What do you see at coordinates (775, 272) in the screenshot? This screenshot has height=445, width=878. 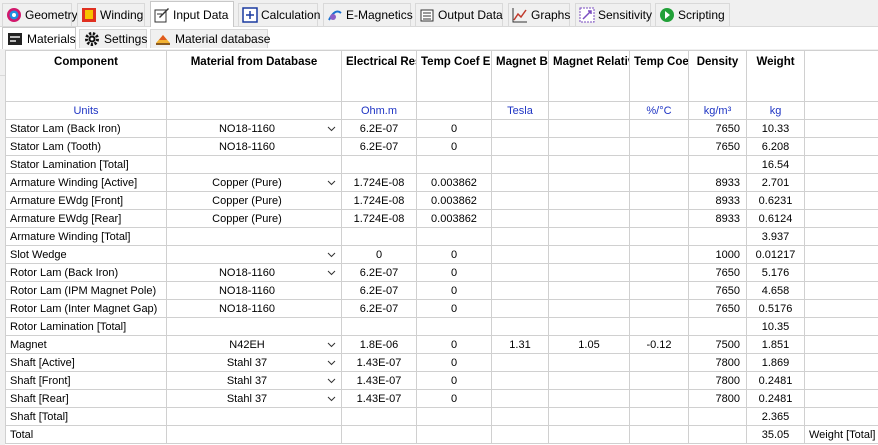 I see `cell-weight: 5.176` at bounding box center [775, 272].